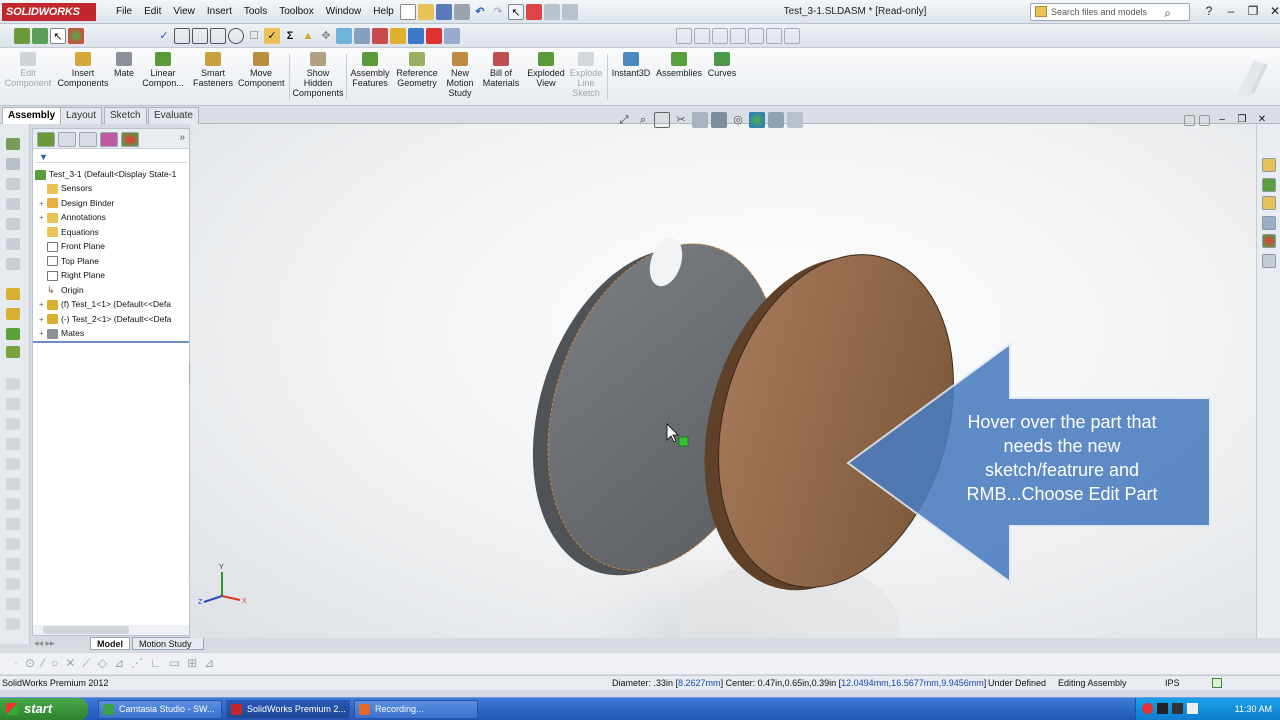  What do you see at coordinates (498, 12) in the screenshot?
I see `redo-icon: ↷` at bounding box center [498, 12].